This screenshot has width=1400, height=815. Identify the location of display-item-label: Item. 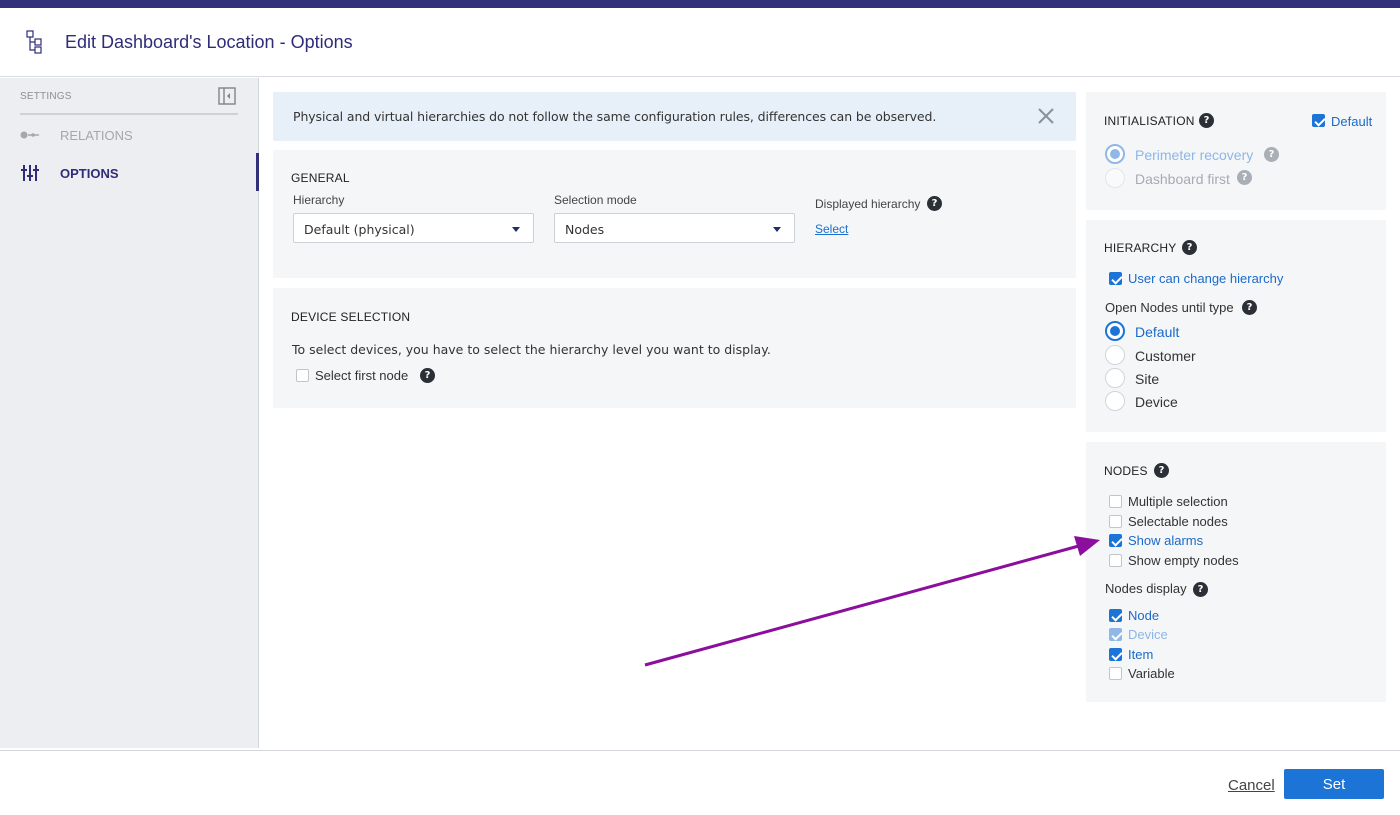
(1141, 654).